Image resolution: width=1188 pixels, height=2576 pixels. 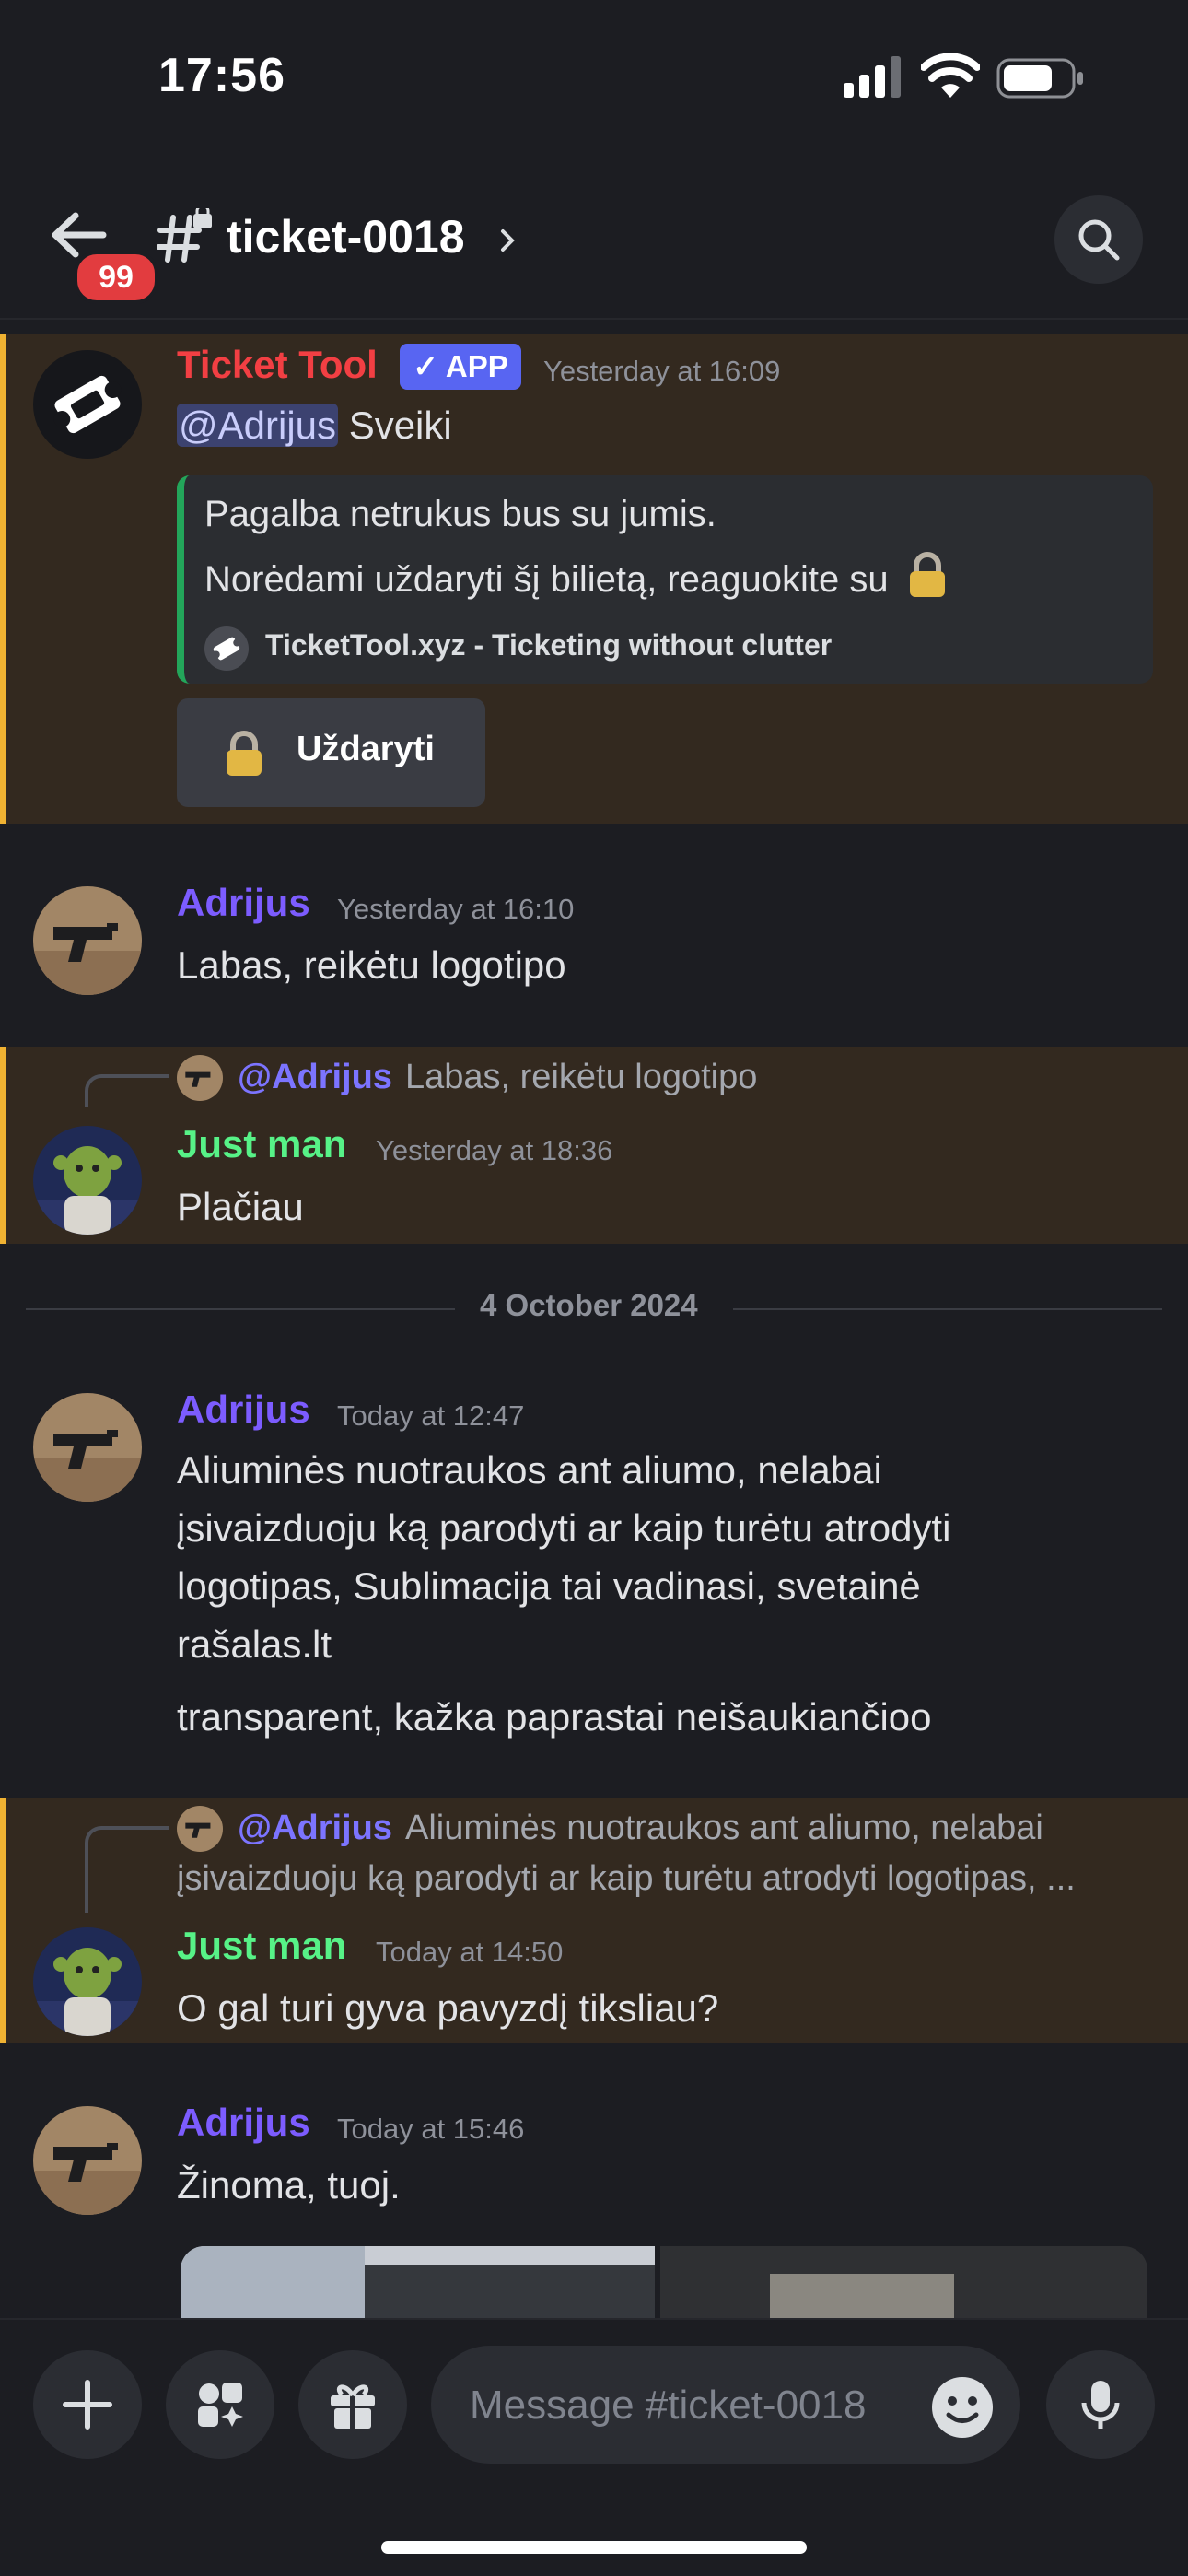 I want to click on voice-message-button, so click(x=1100, y=2404).